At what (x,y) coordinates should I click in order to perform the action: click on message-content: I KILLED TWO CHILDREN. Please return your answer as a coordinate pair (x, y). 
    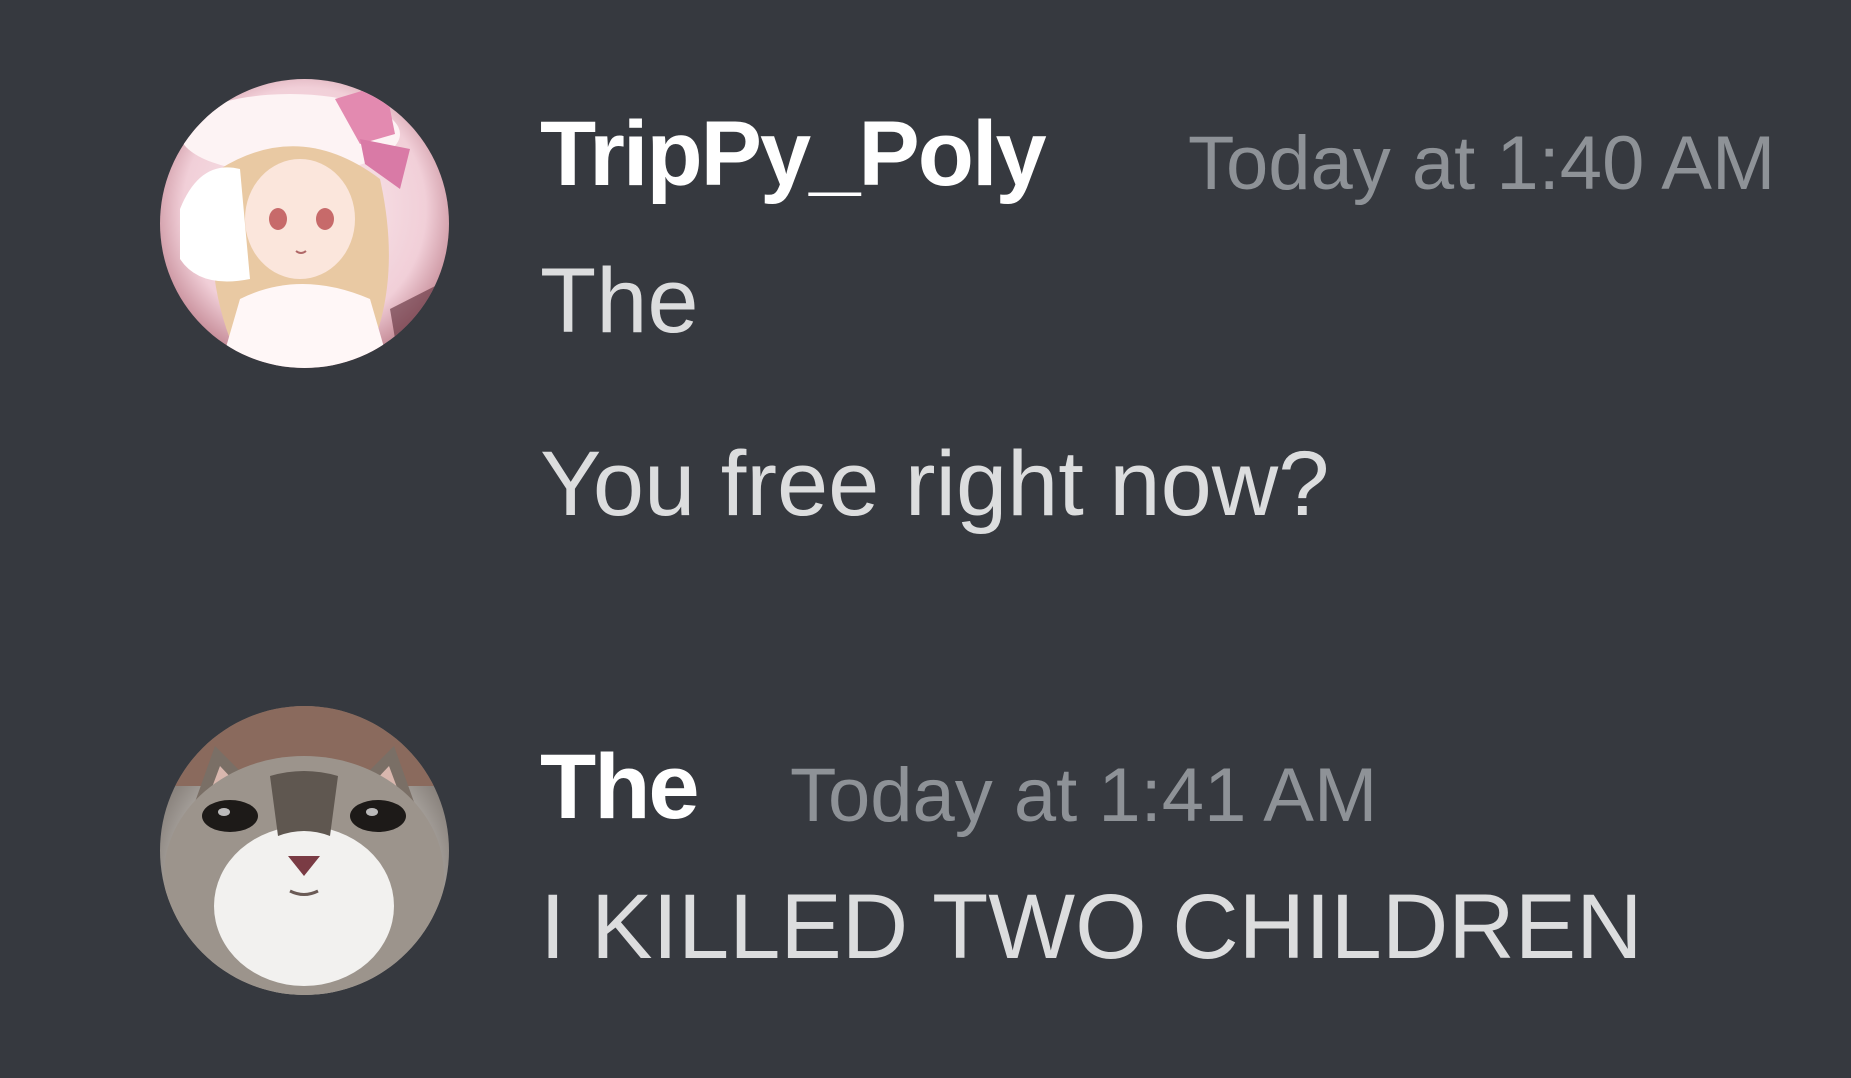
    Looking at the image, I should click on (1091, 927).